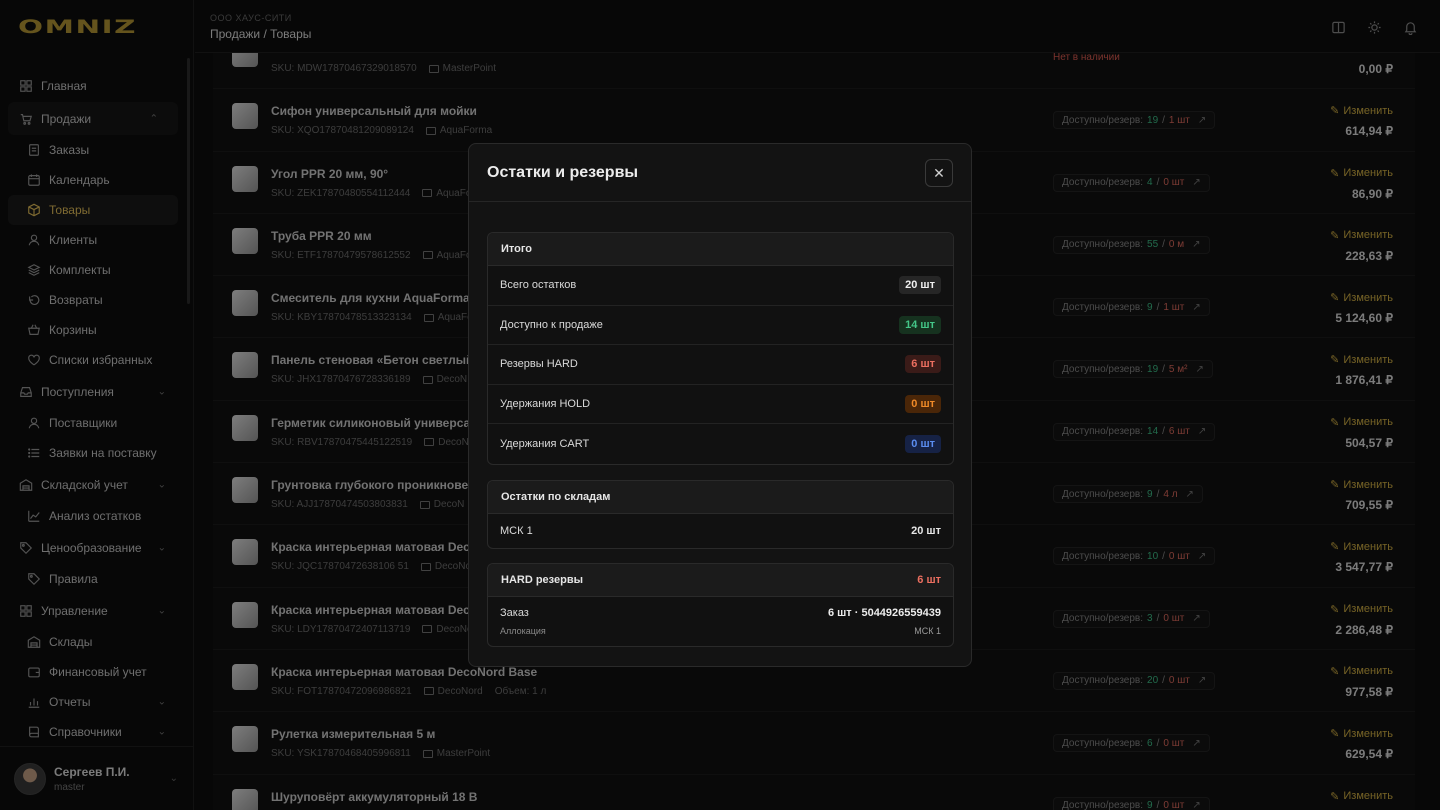 The height and width of the screenshot is (810, 1440). What do you see at coordinates (720, 173) in the screenshot?
I see `modal-header: Остатки и резервы ✕` at bounding box center [720, 173].